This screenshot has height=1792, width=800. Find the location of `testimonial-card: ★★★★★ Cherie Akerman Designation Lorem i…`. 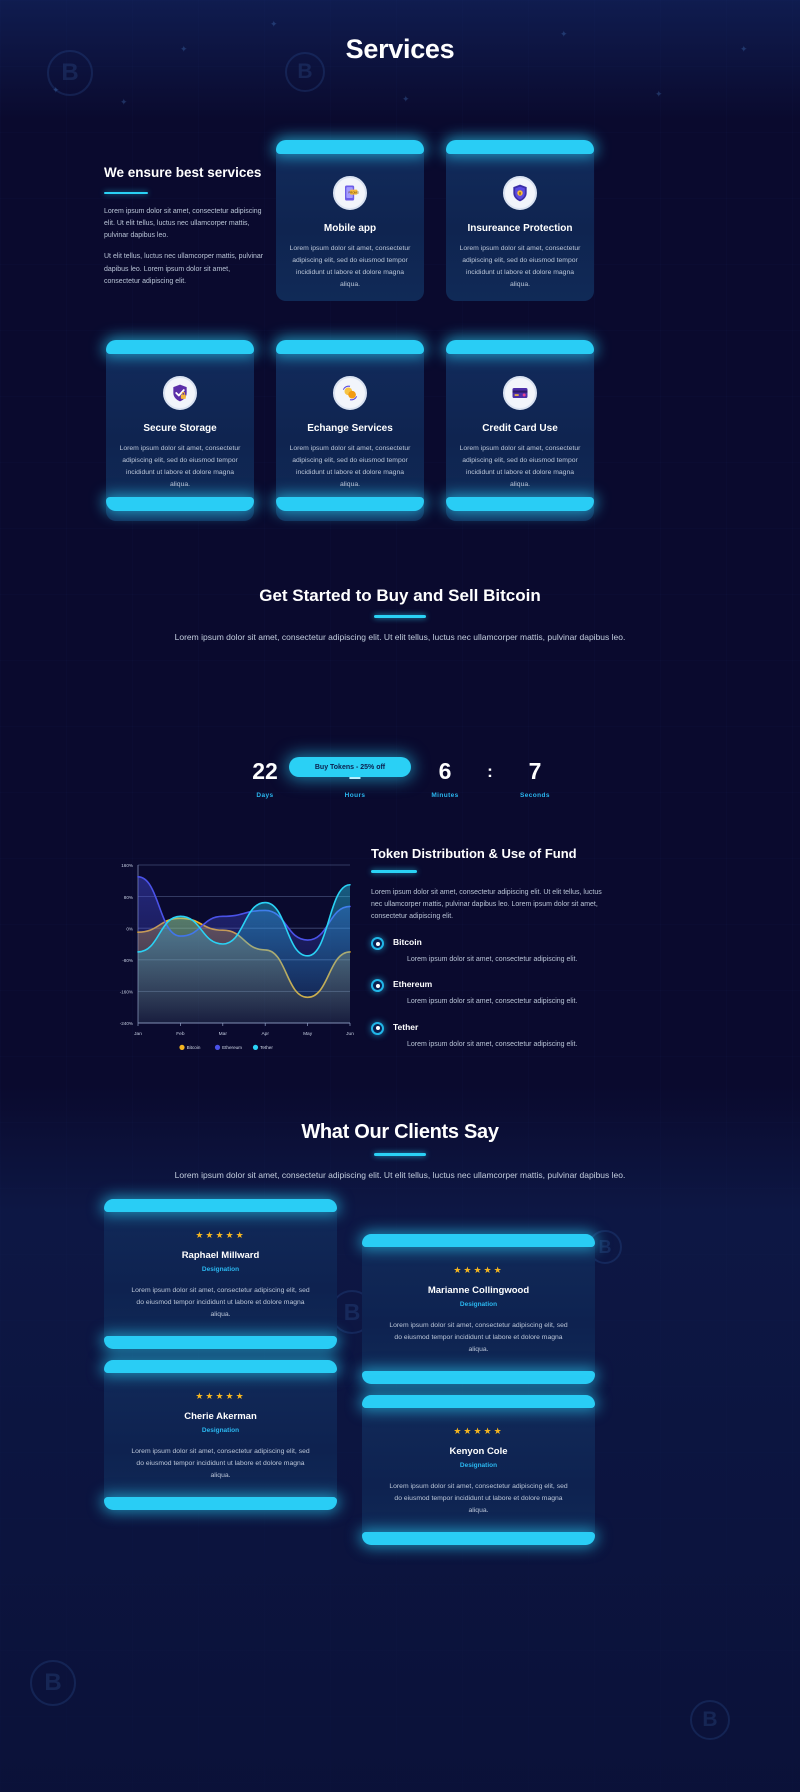

testimonial-card: ★★★★★ Cherie Akerman Designation Lorem i… is located at coordinates (220, 1435).